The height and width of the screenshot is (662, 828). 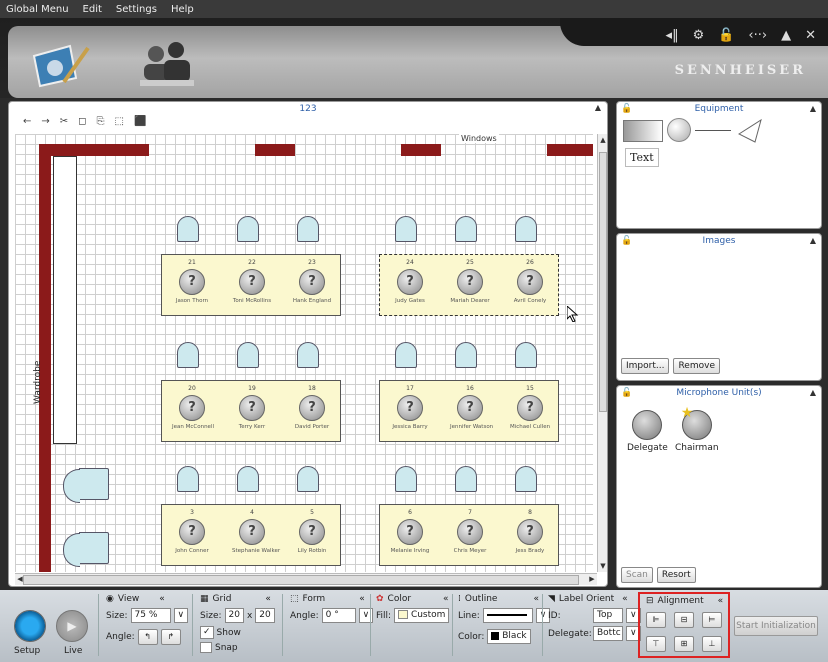 I want to click on horizontal-scrollbar: ◀ ▶, so click(x=306, y=579).